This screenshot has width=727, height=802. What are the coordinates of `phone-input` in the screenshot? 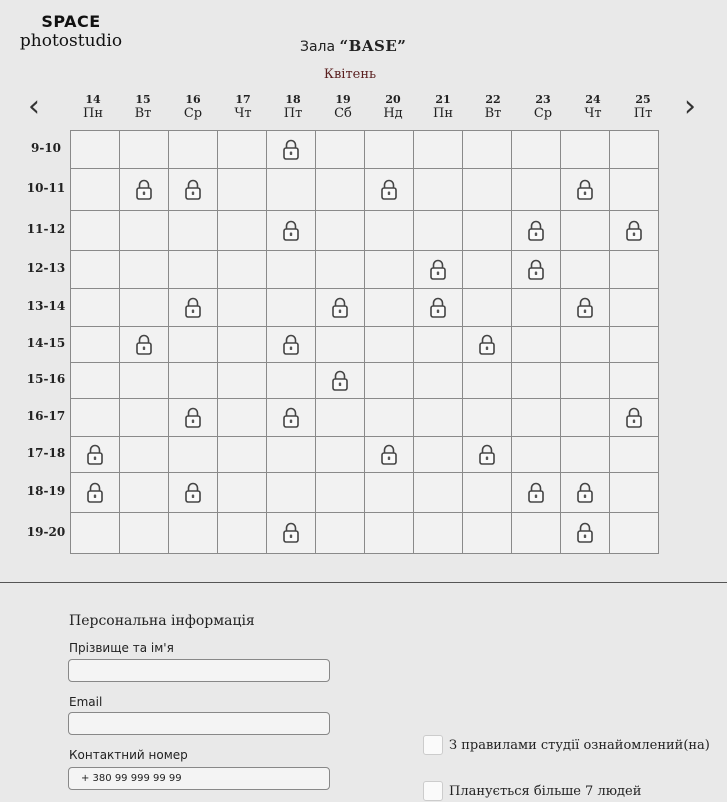 It's located at (199, 778).